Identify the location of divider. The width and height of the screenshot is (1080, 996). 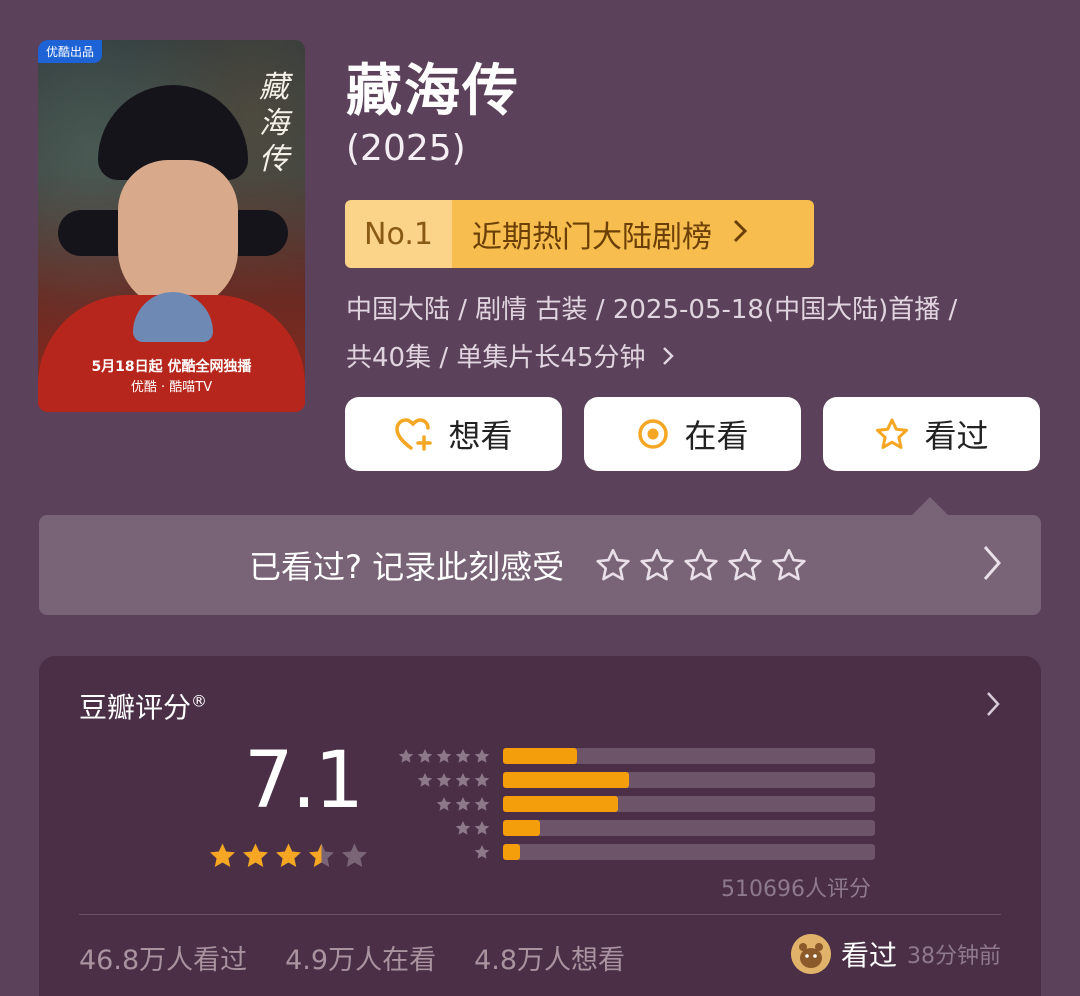
(540, 914).